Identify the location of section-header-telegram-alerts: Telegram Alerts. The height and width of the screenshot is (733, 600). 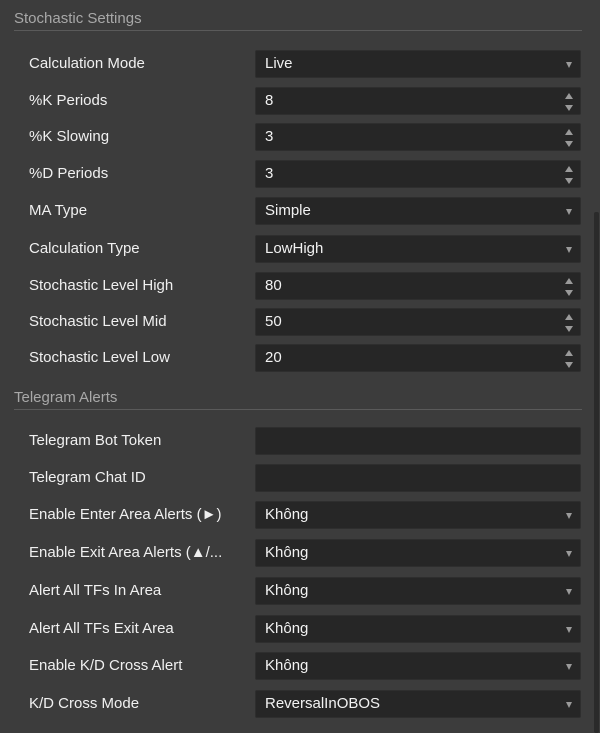
(298, 399).